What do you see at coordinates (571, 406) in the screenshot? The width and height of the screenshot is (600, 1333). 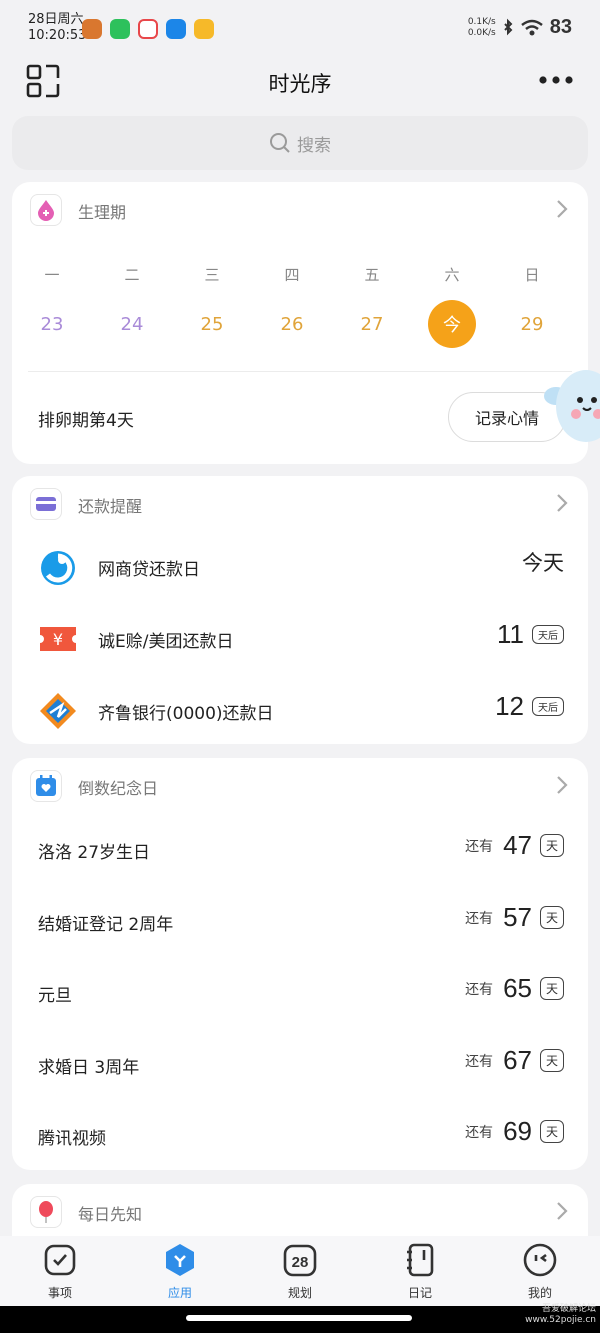 I see `mascot-bubble-icon` at bounding box center [571, 406].